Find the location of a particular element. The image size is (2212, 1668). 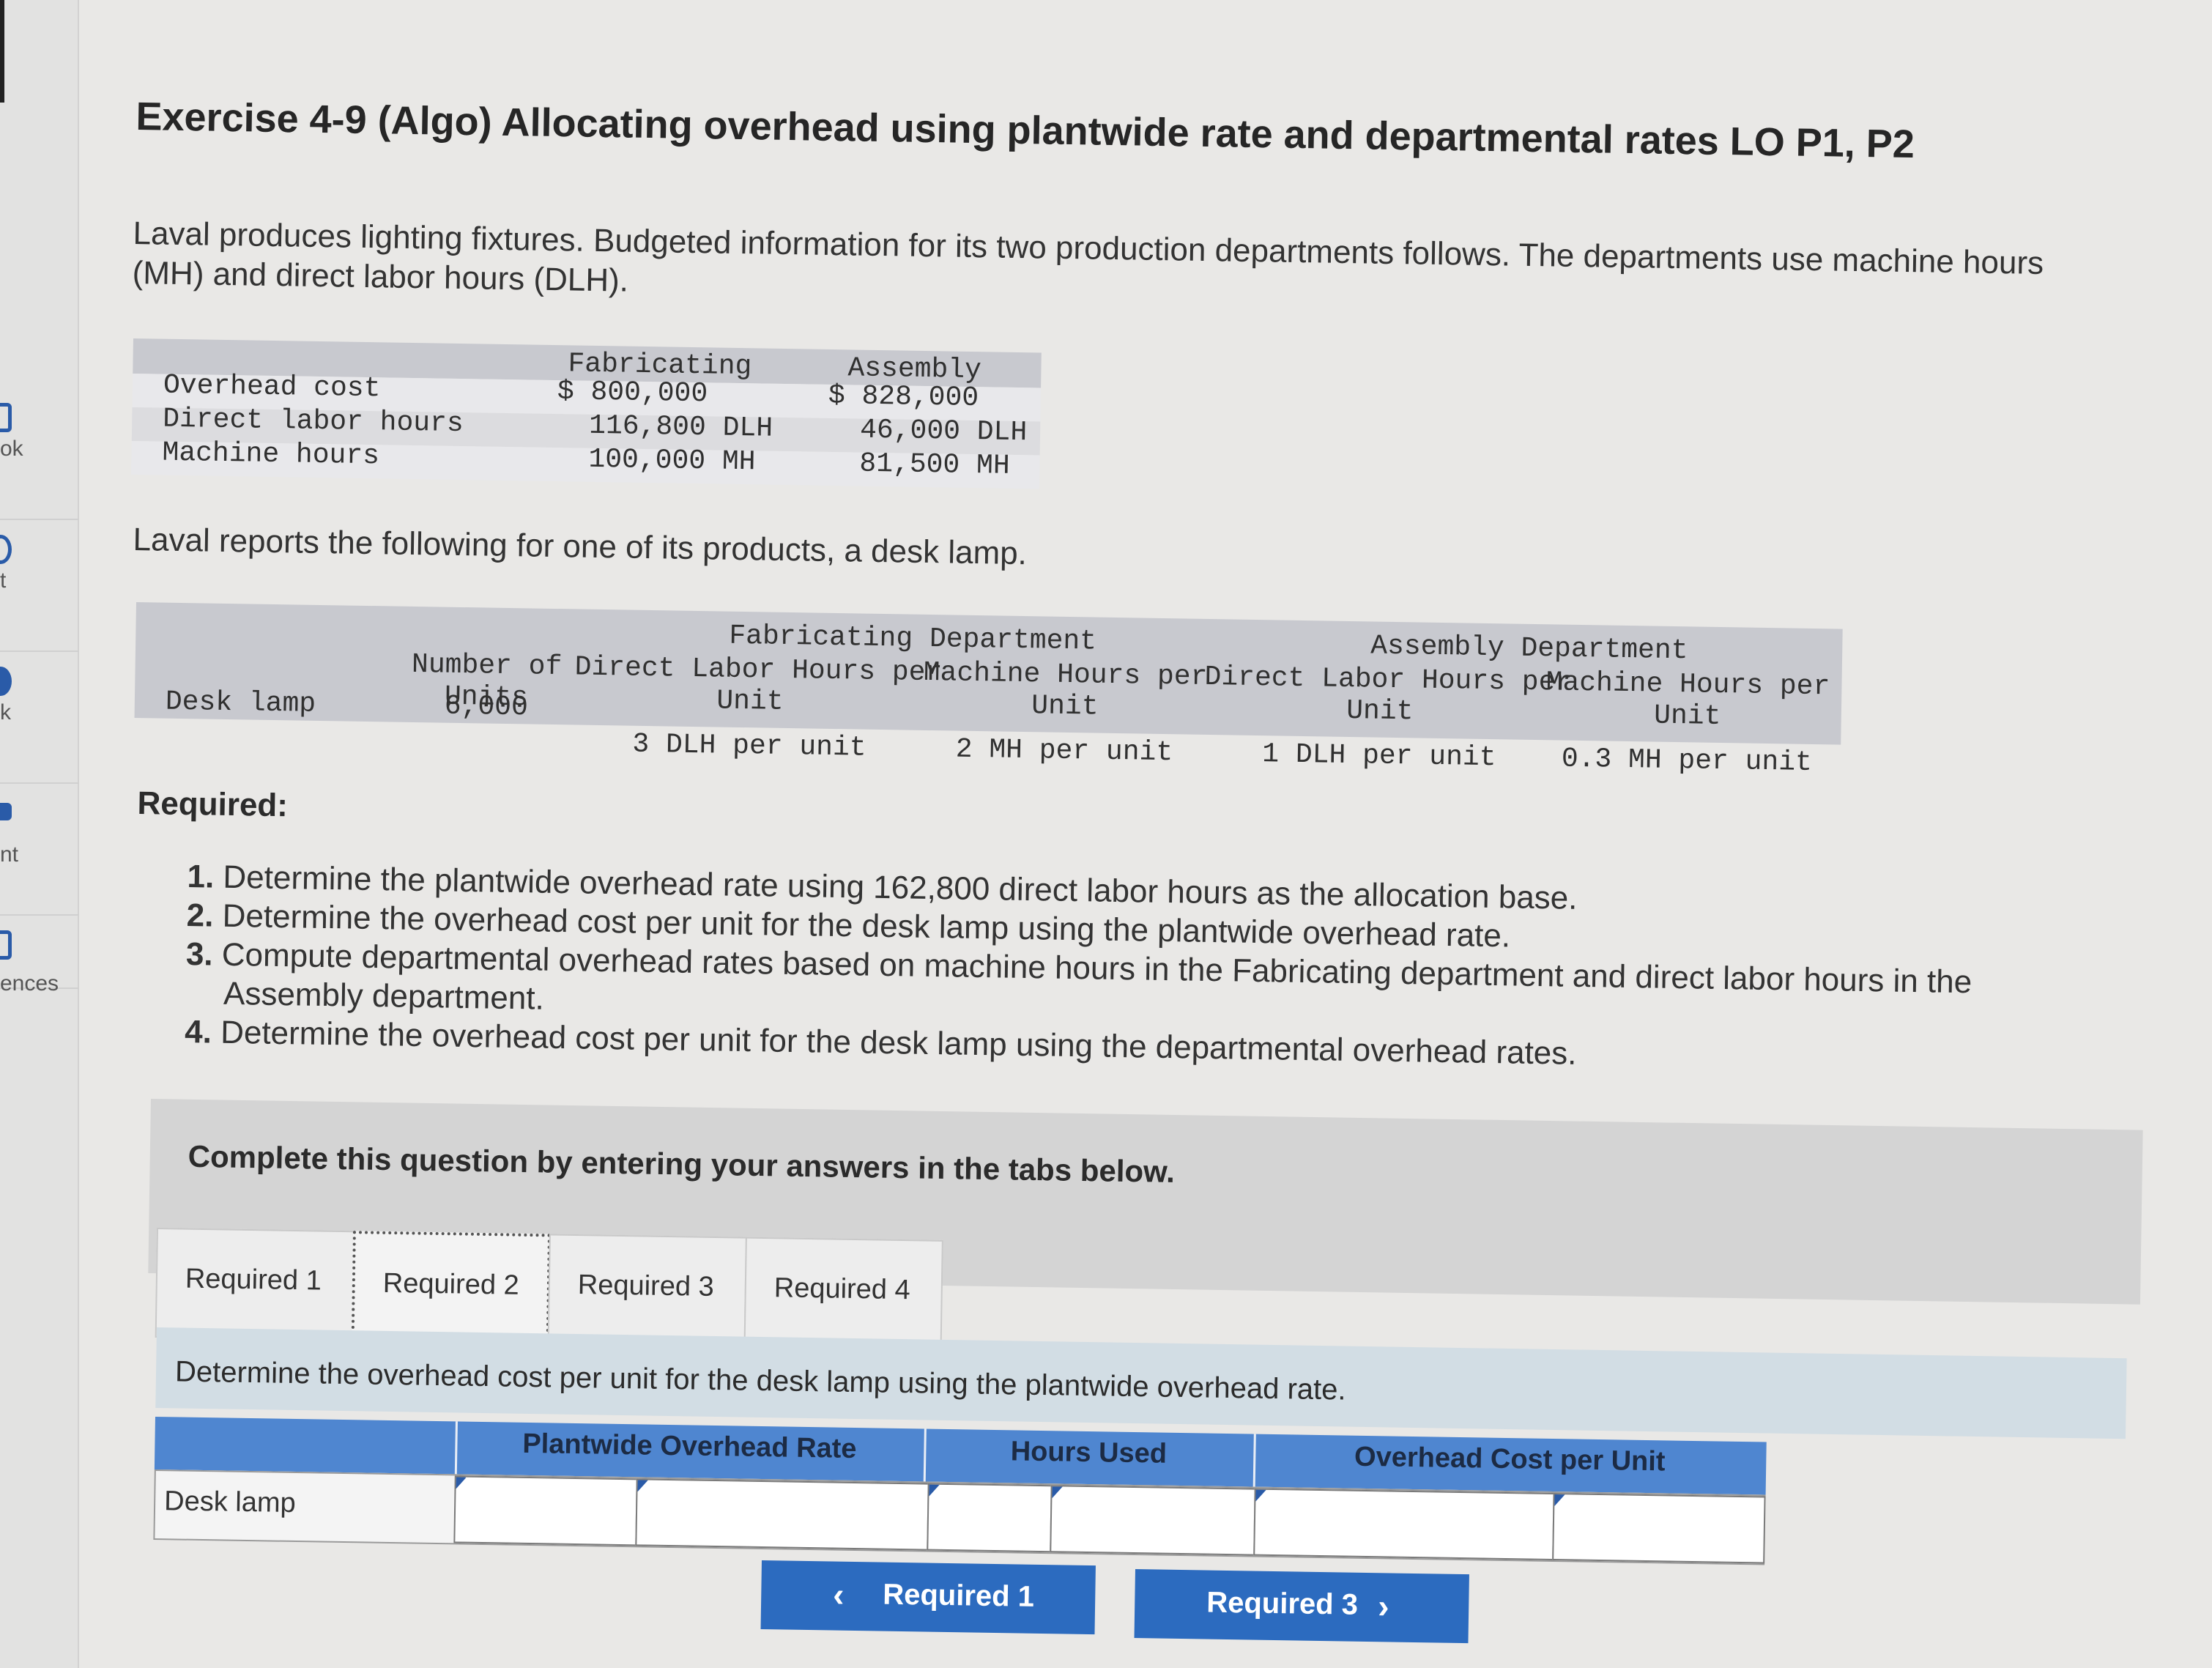

plantwide-rate-input is located at coordinates (545, 1510).